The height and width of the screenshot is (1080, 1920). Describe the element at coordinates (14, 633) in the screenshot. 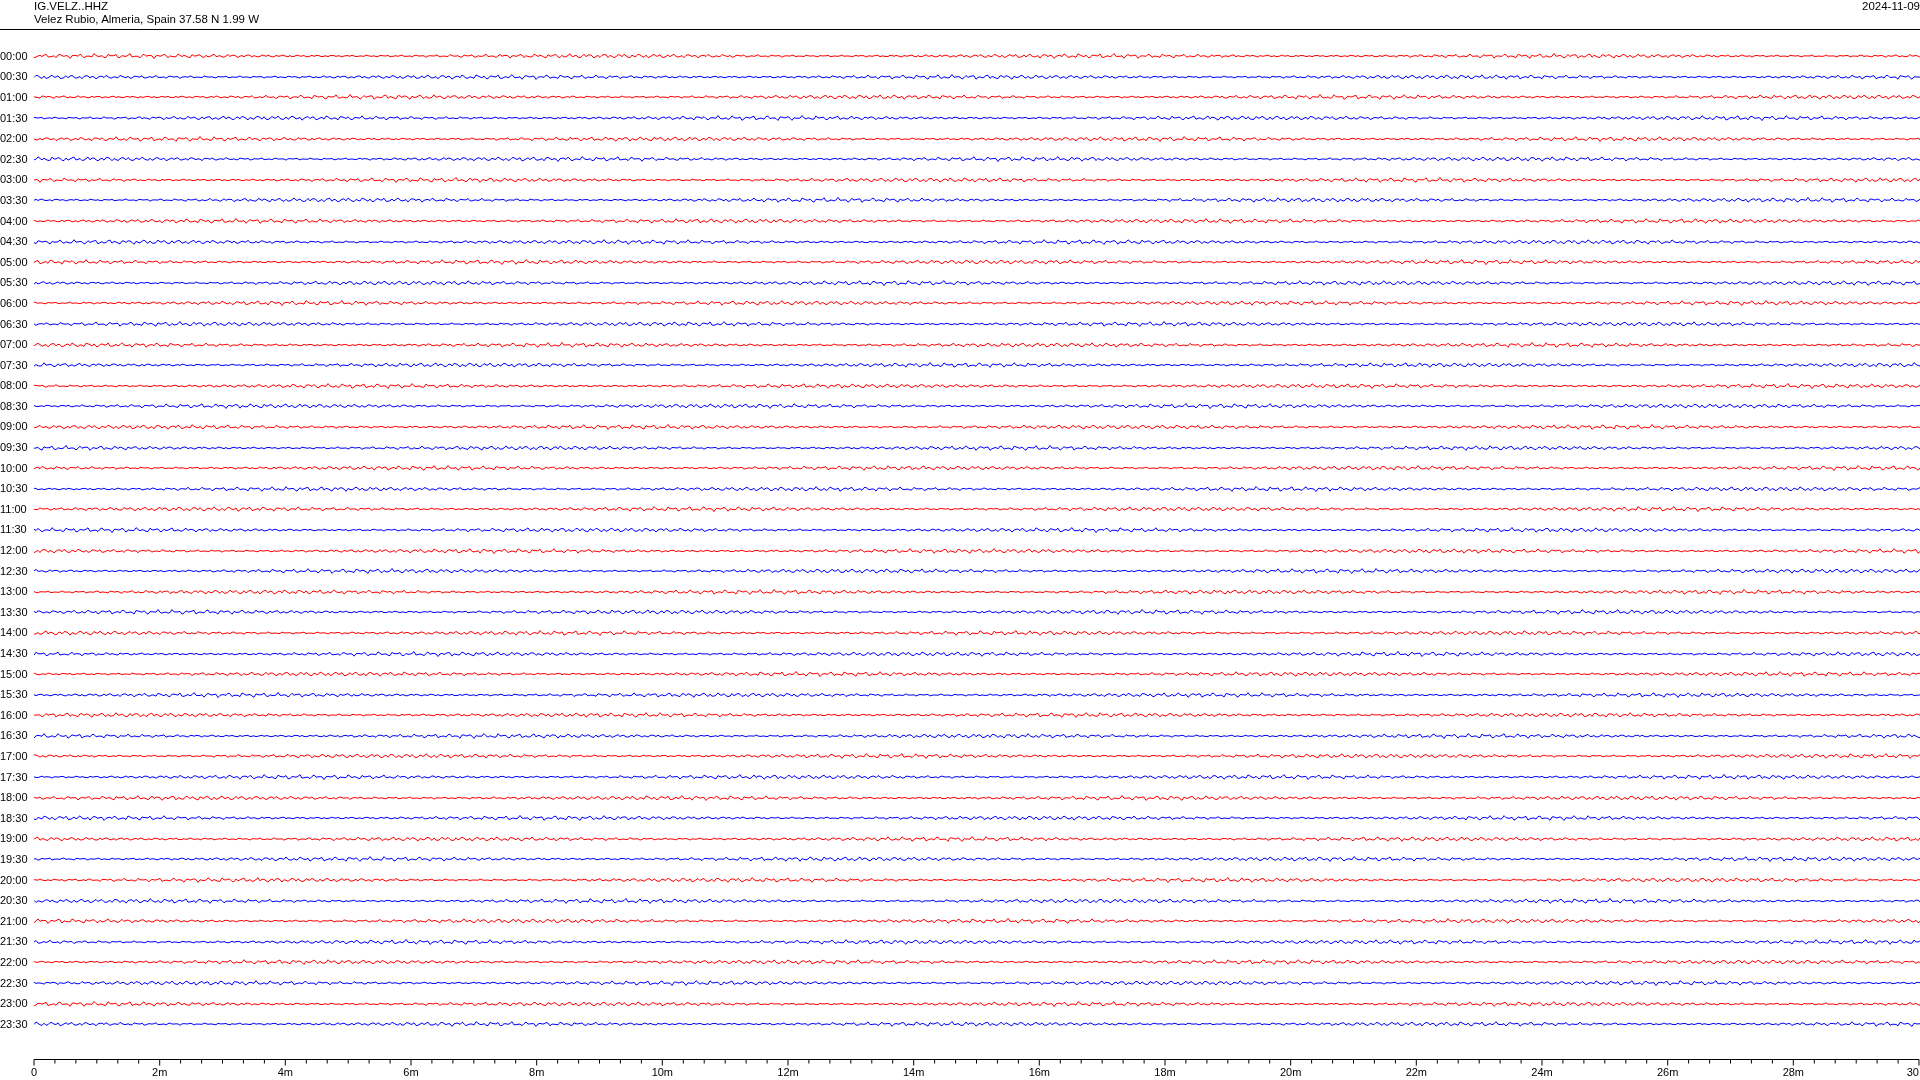

I see `time-label: 14:00` at that location.